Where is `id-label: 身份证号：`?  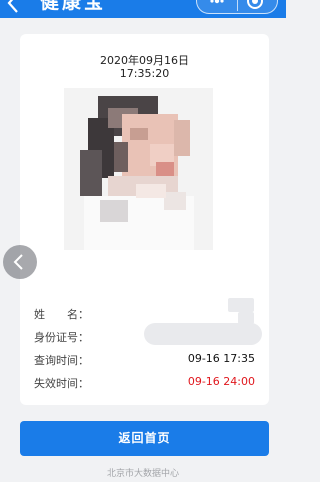
id-label: 身份证号： is located at coordinates (61, 337).